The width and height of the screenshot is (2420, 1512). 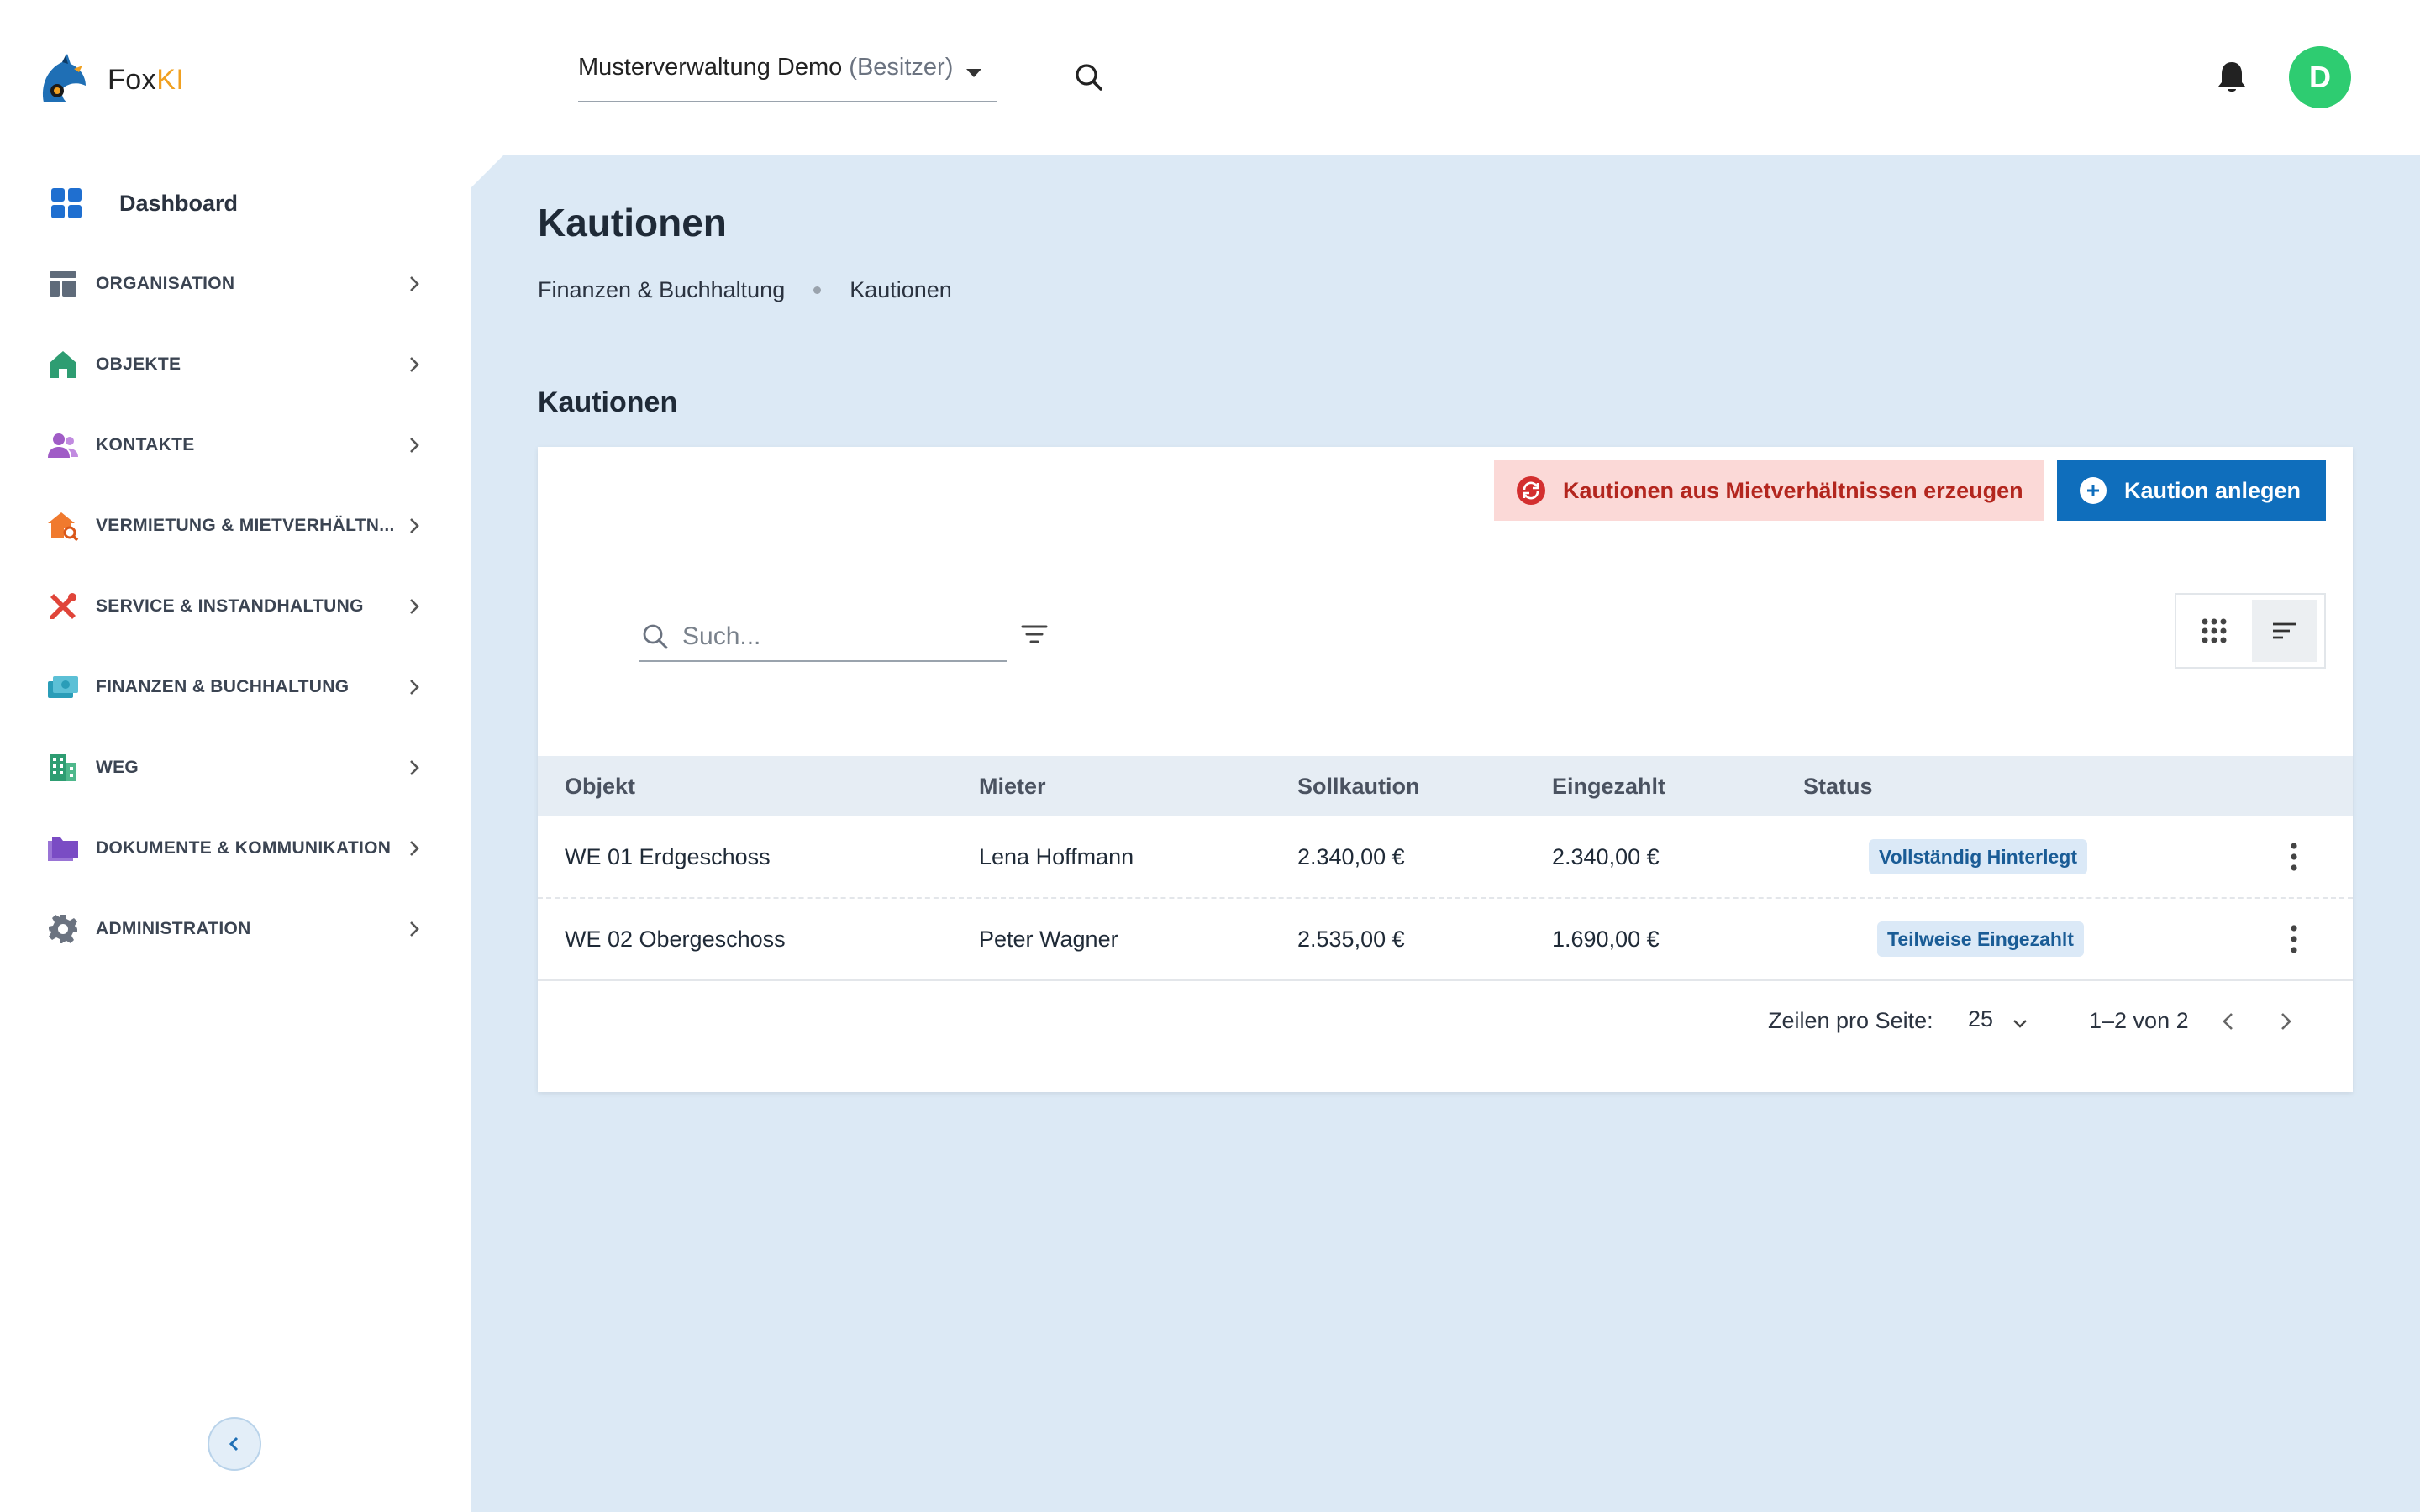 What do you see at coordinates (608, 402) in the screenshot?
I see `section-title: Kautionen` at bounding box center [608, 402].